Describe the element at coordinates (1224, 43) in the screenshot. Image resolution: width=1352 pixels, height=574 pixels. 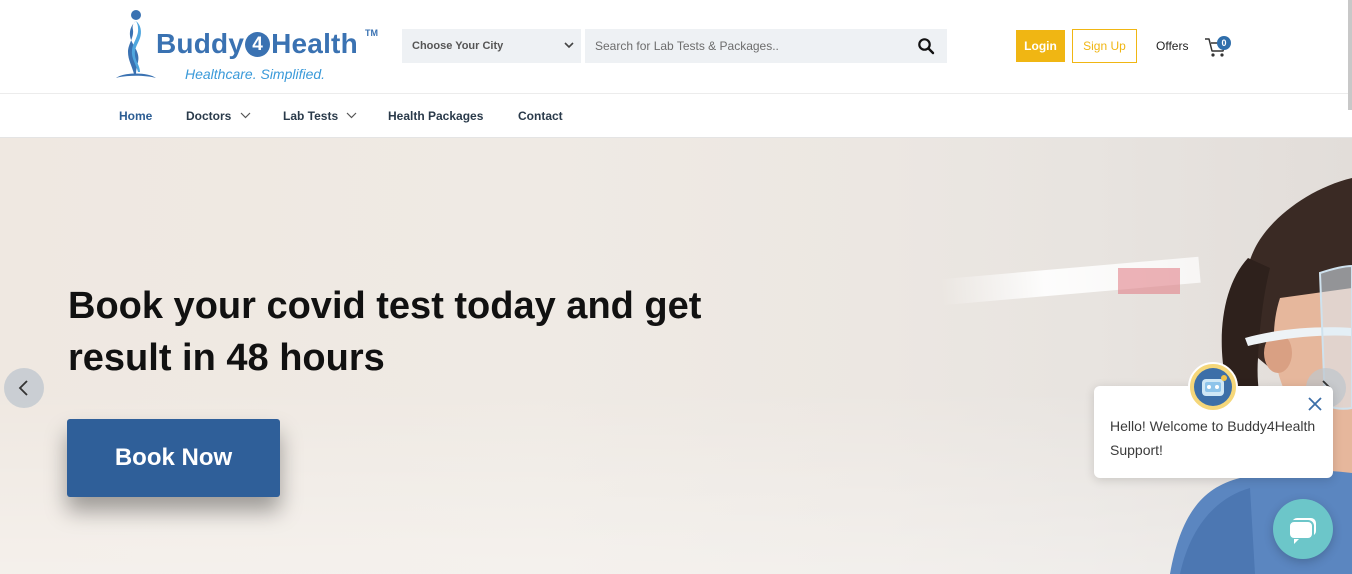
I see `cart-count-badge: 0` at that location.